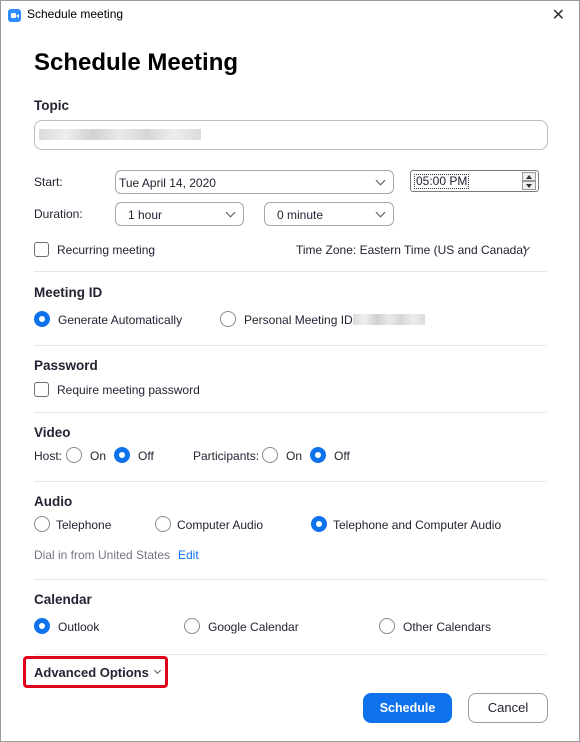 Image resolution: width=580 pixels, height=742 pixels. Describe the element at coordinates (51, 105) in the screenshot. I see `topic-label: Topic` at that location.